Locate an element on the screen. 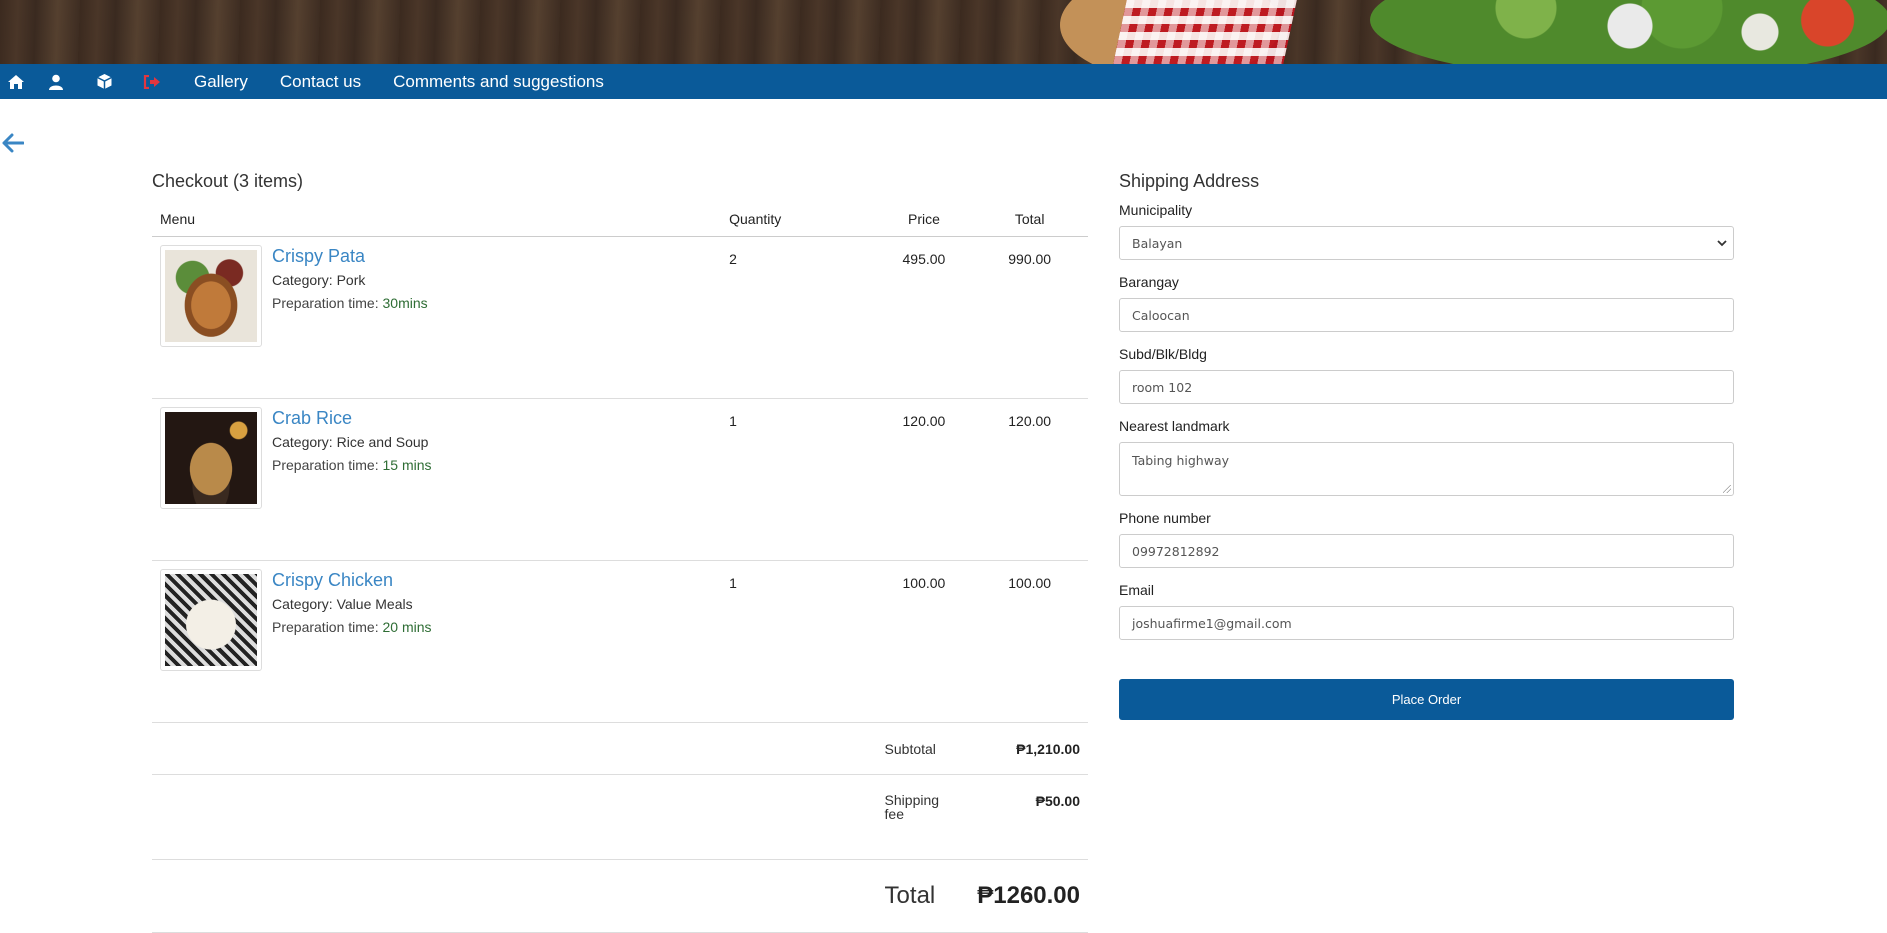 The width and height of the screenshot is (1887, 933). item-category: Category: Rice and Soup is located at coordinates (350, 442).